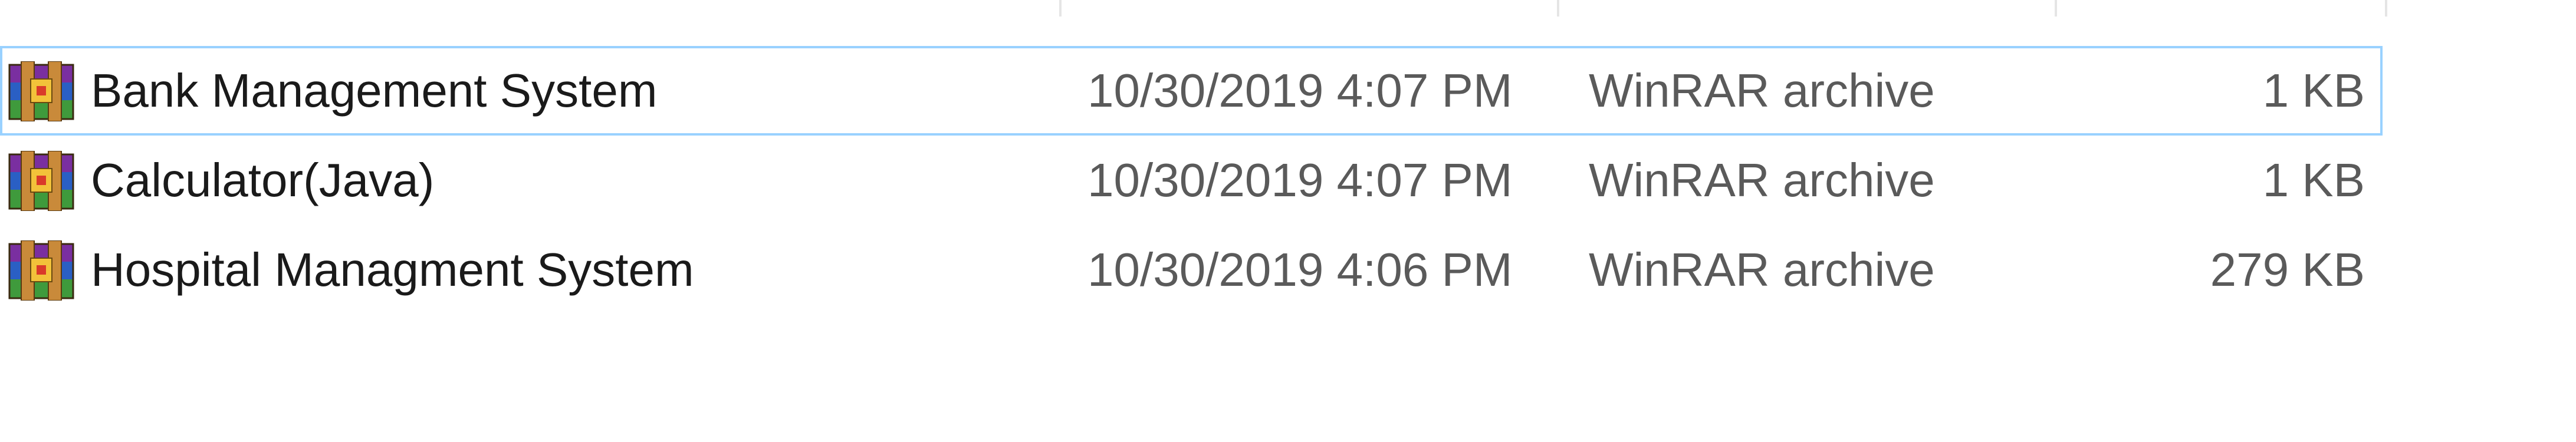  I want to click on file-name: Hospital Managment System, so click(392, 269).